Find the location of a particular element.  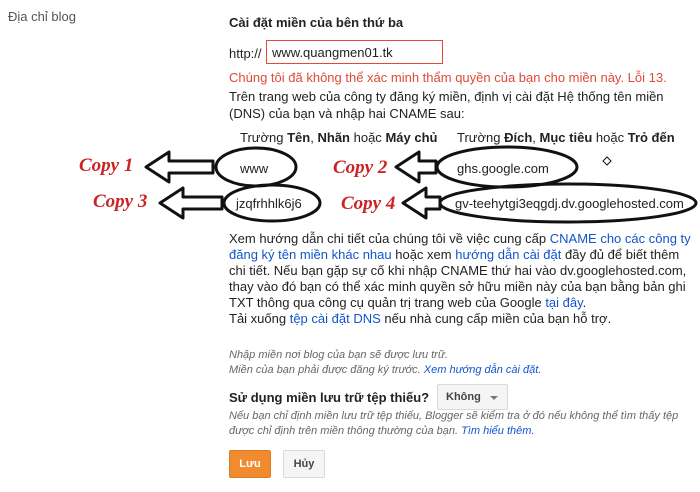

annotation-copy-4: Copy 4 is located at coordinates (368, 203).